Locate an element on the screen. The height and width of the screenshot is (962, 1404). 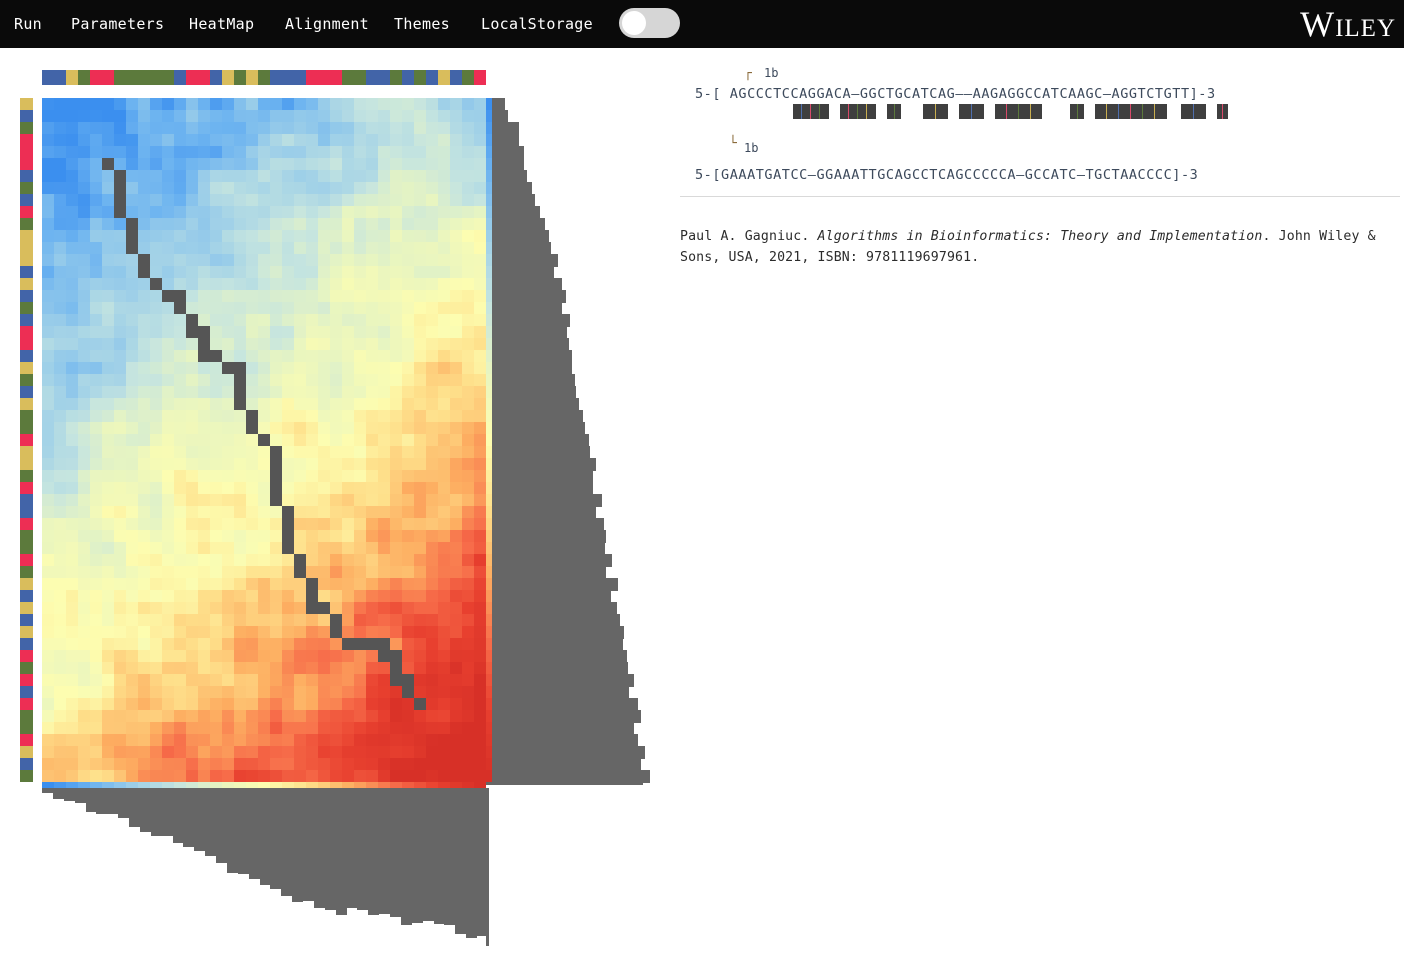
nav-item-localstorage: LocalStorage is located at coordinates (537, 24).